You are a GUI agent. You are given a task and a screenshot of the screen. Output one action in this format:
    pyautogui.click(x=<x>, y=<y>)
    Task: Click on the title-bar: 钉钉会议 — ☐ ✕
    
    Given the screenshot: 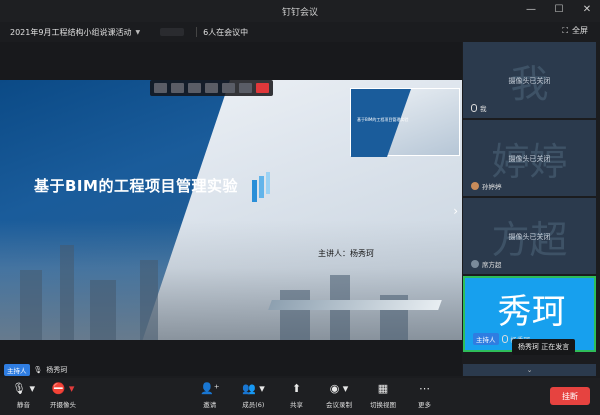 What is the action you would take?
    pyautogui.click(x=300, y=11)
    